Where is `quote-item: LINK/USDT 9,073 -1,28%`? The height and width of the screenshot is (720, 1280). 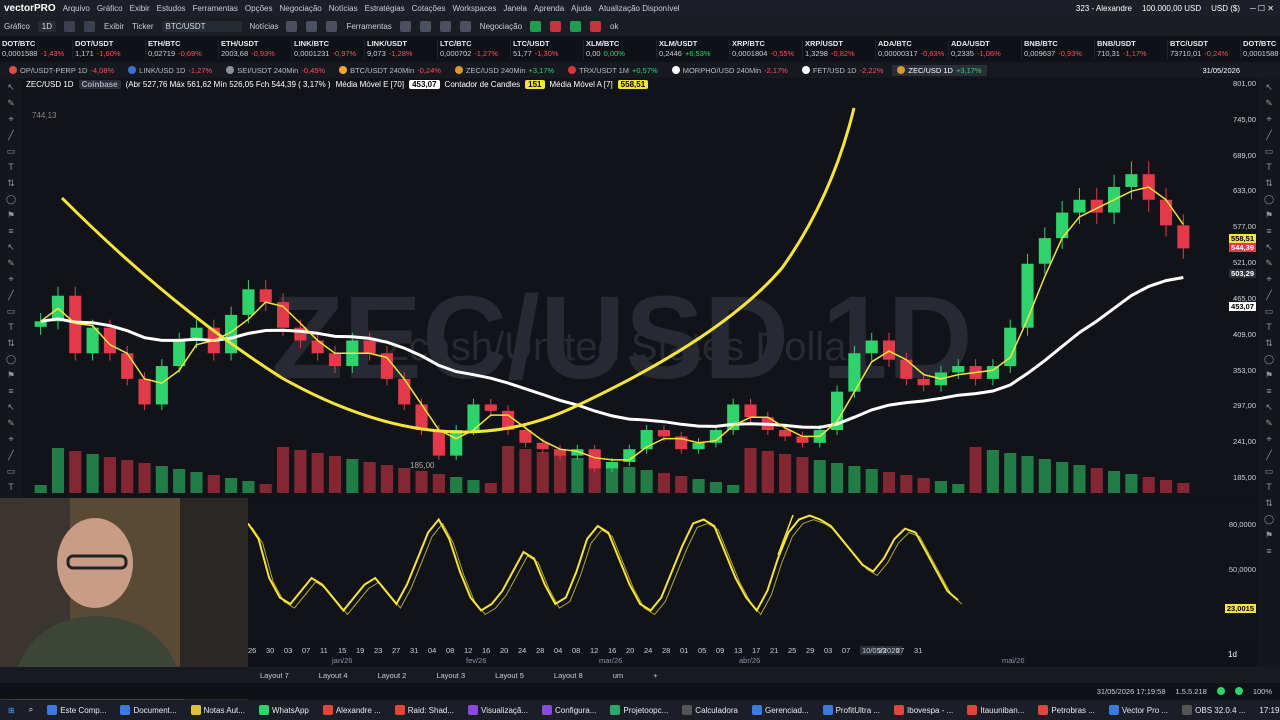
quote-item: LINK/USDT 9,073 -1,28% is located at coordinates (401, 48).